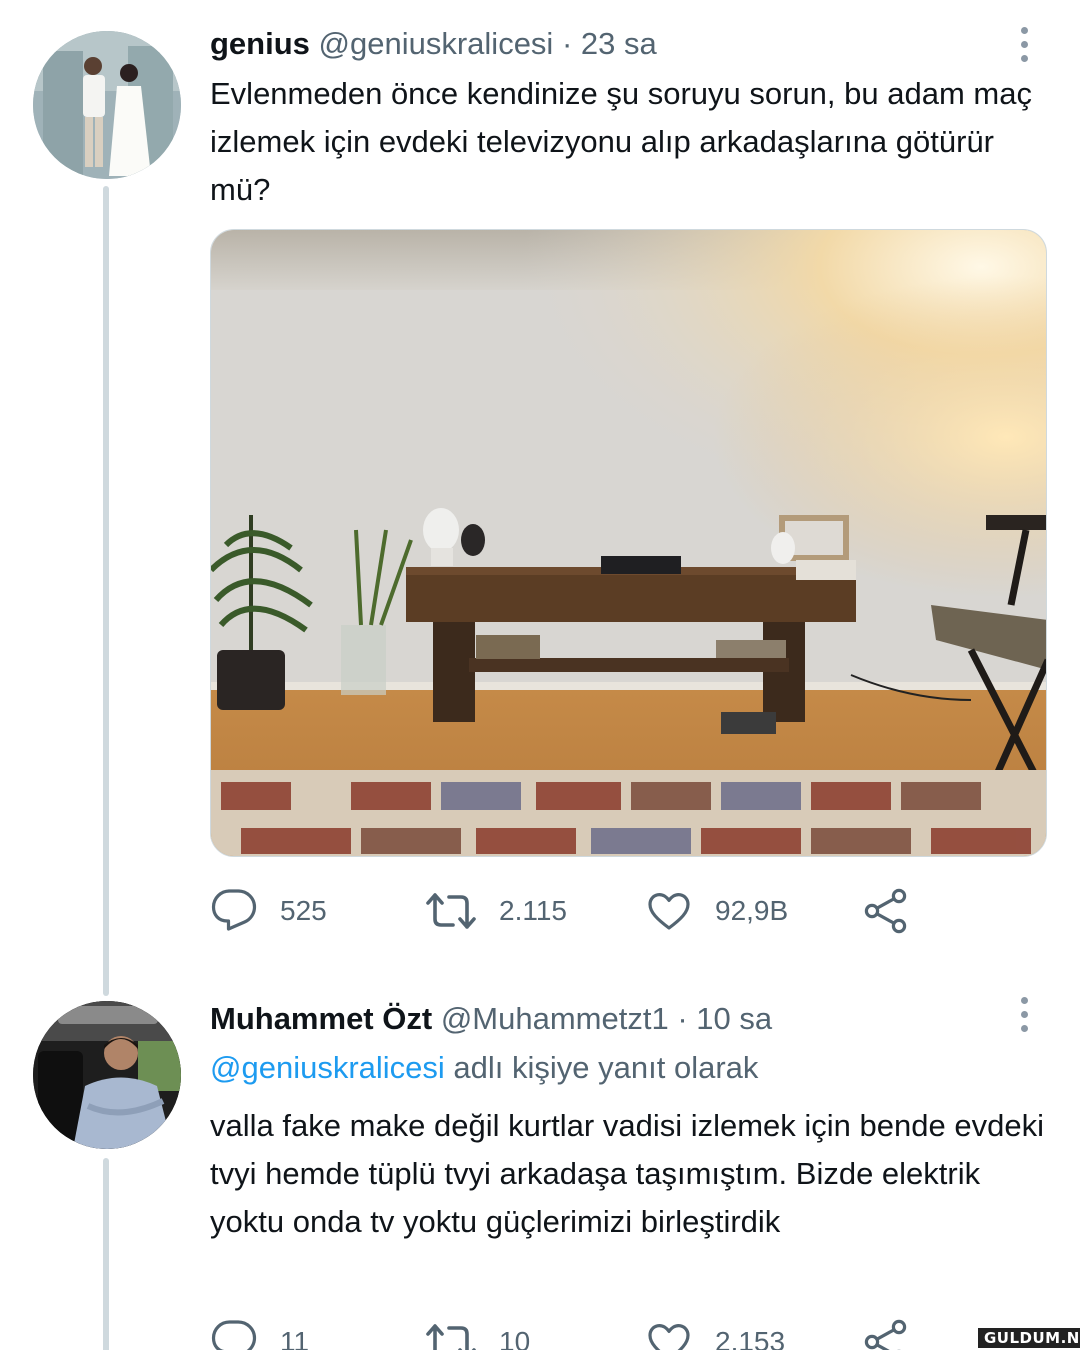  Describe the element at coordinates (268, 911) in the screenshot. I see `reply-button: 525` at that location.